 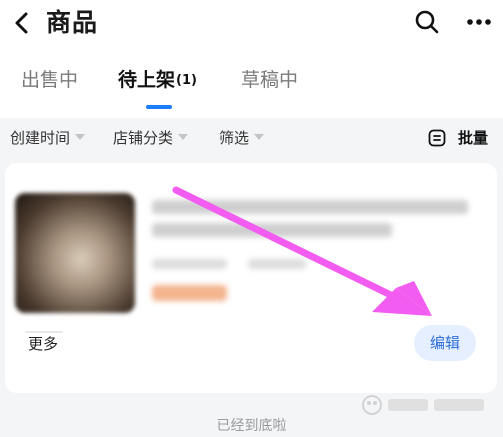 What do you see at coordinates (427, 22) in the screenshot?
I see `search-icon` at bounding box center [427, 22].